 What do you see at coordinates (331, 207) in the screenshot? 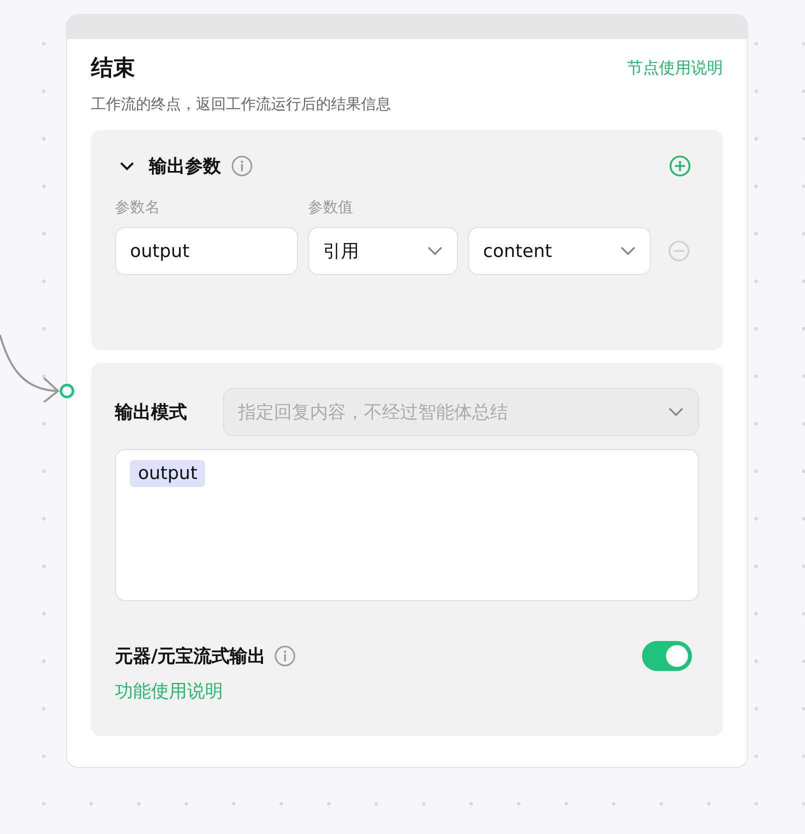
I see `column-header: 参数值` at bounding box center [331, 207].